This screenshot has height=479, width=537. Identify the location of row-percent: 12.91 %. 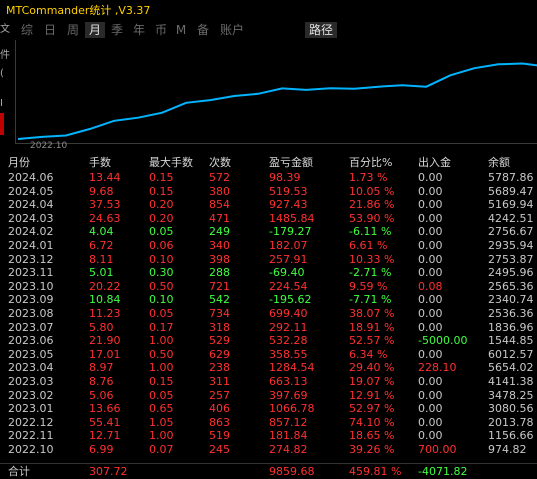
(372, 395).